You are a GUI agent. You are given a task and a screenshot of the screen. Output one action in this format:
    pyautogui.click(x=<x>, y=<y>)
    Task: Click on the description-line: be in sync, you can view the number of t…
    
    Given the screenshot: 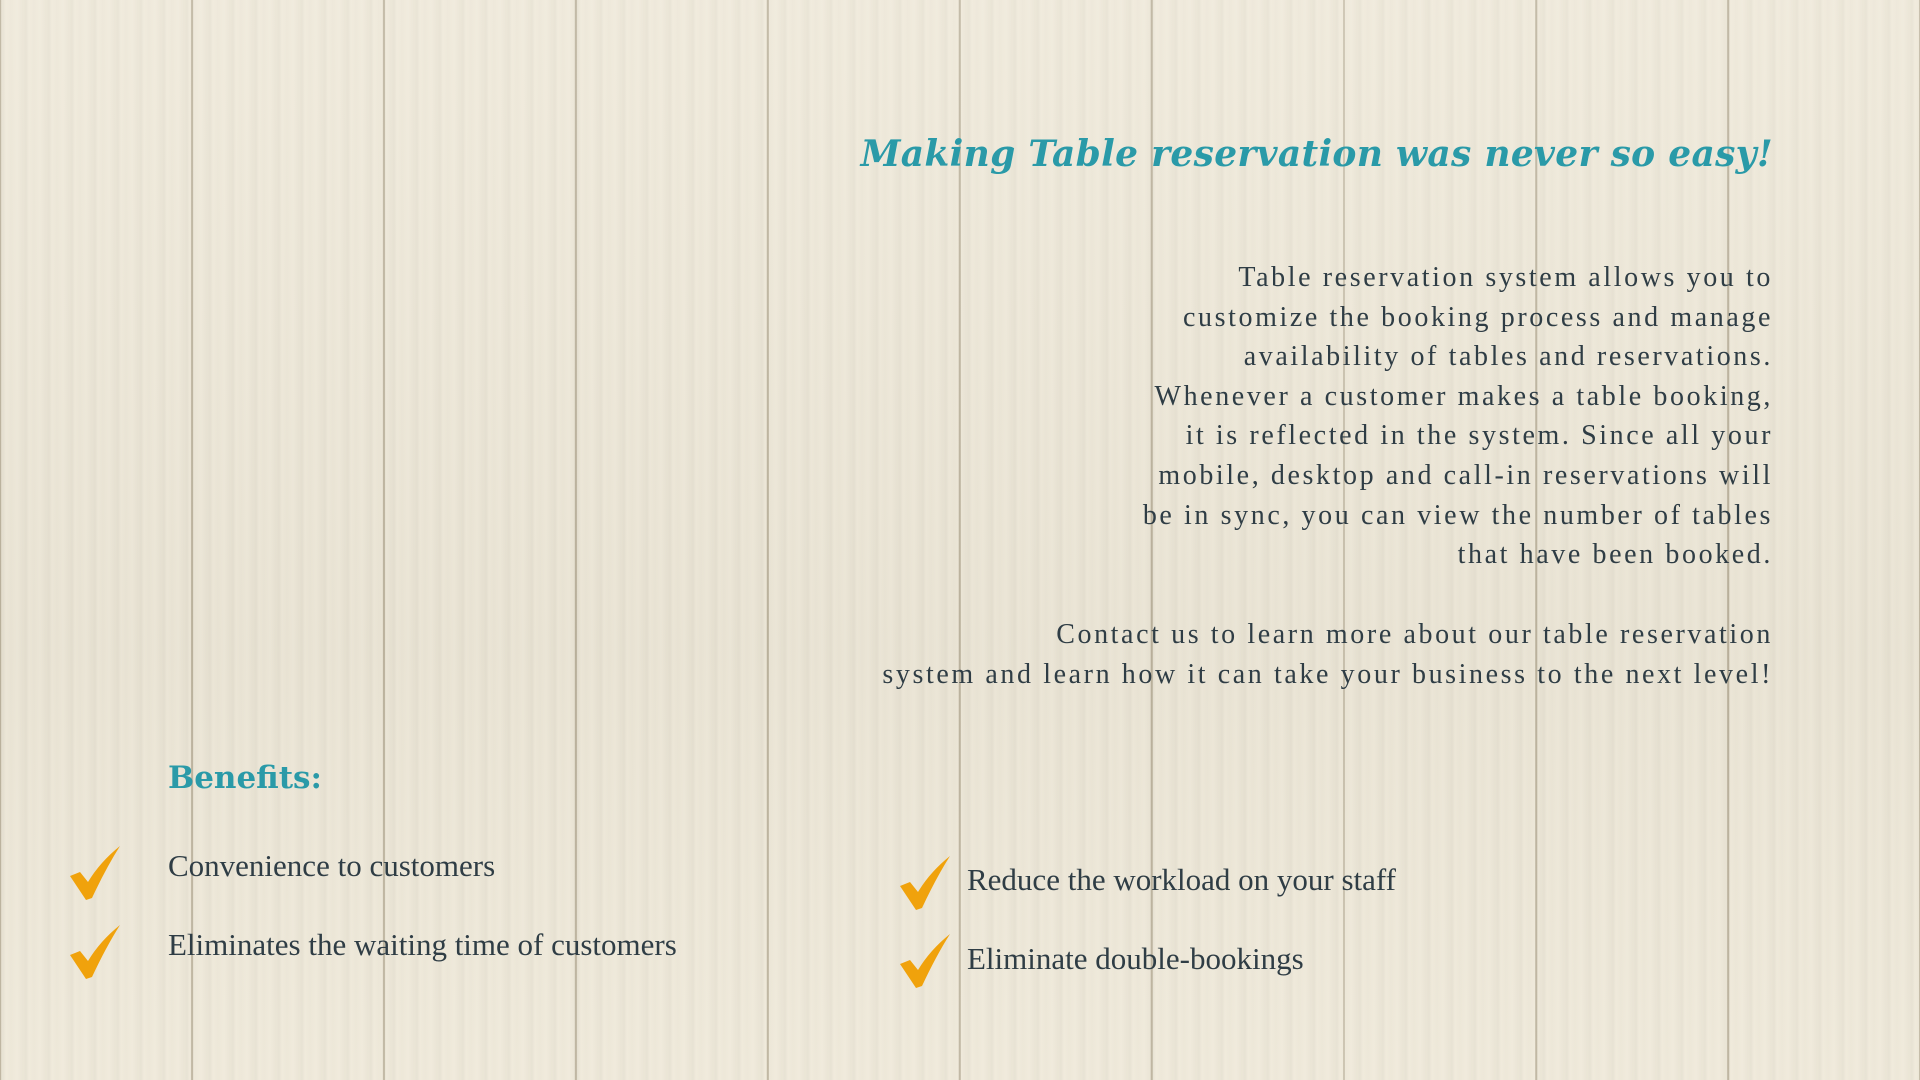 What is the action you would take?
    pyautogui.click(x=1457, y=515)
    